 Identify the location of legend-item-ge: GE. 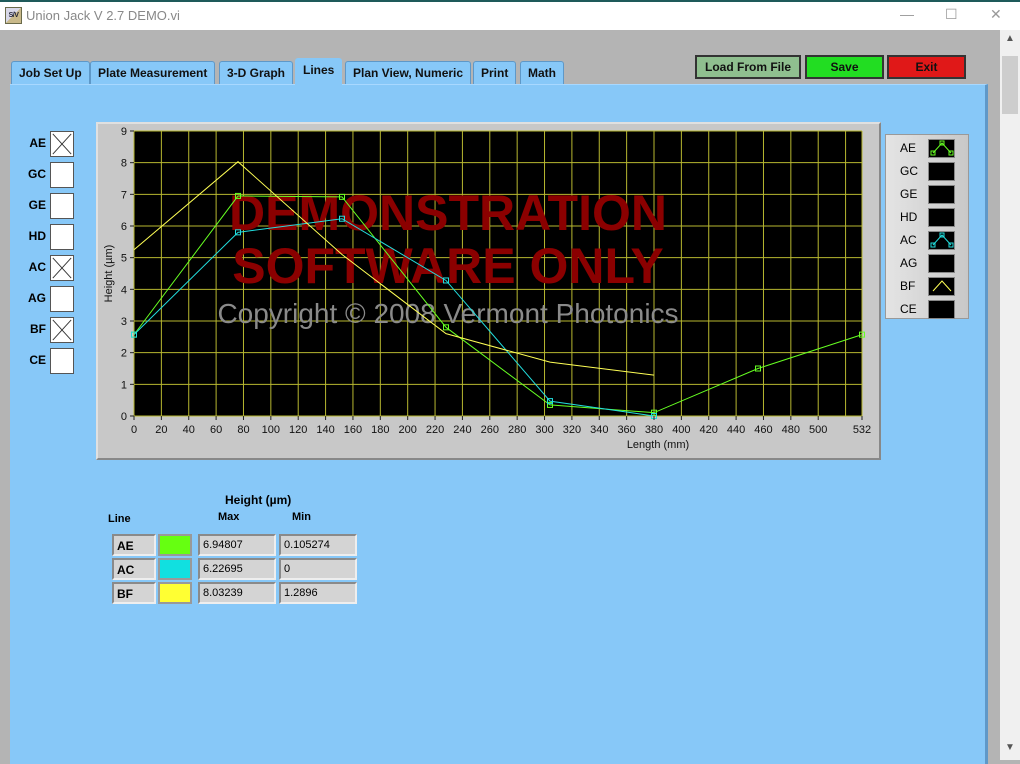
(928, 194).